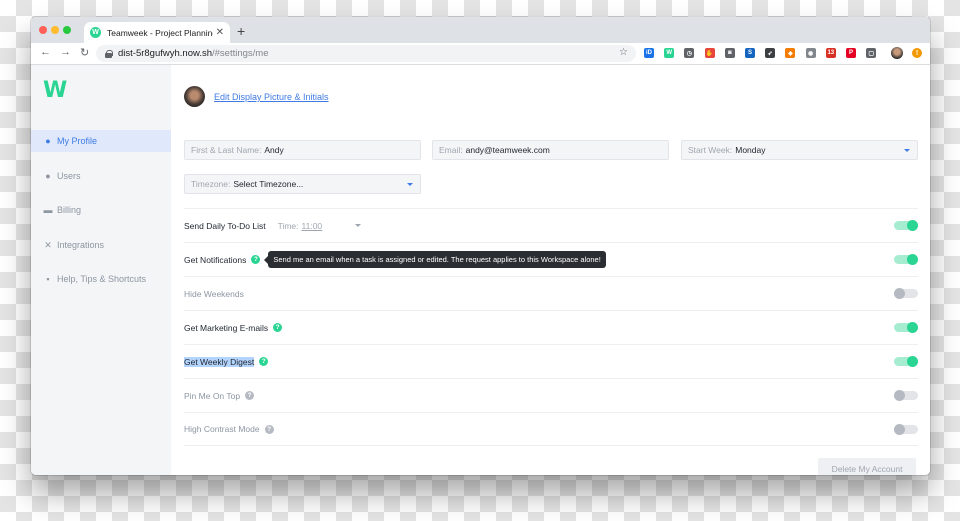 This screenshot has width=960, height=521. Describe the element at coordinates (240, 53) in the screenshot. I see `url-path: /#settings/me` at that location.